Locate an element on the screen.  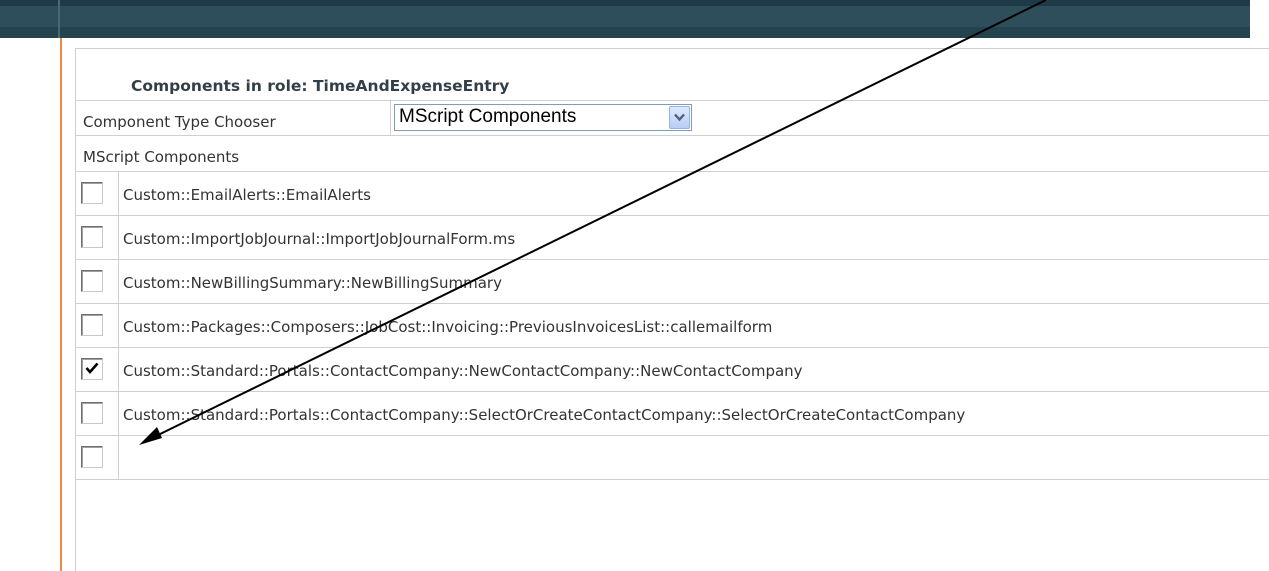
component-type-chooser-label: Component Type Chooser is located at coordinates (179, 122).